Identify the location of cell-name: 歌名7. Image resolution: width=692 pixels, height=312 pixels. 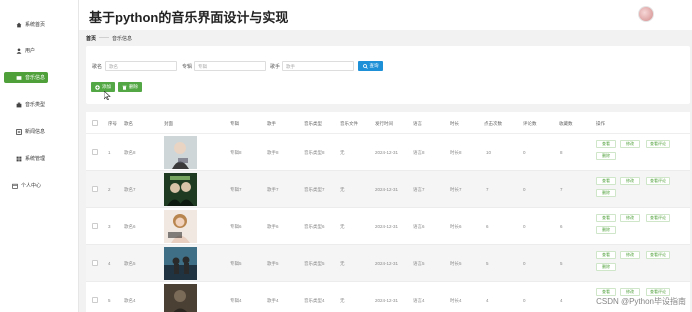
(130, 189).